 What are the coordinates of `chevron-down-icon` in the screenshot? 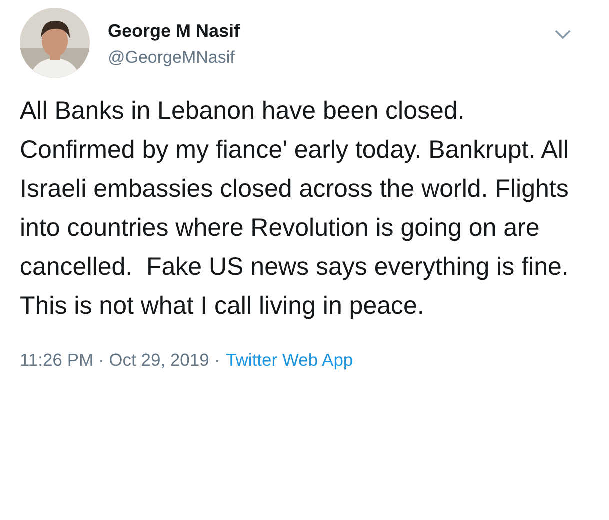 It's located at (563, 35).